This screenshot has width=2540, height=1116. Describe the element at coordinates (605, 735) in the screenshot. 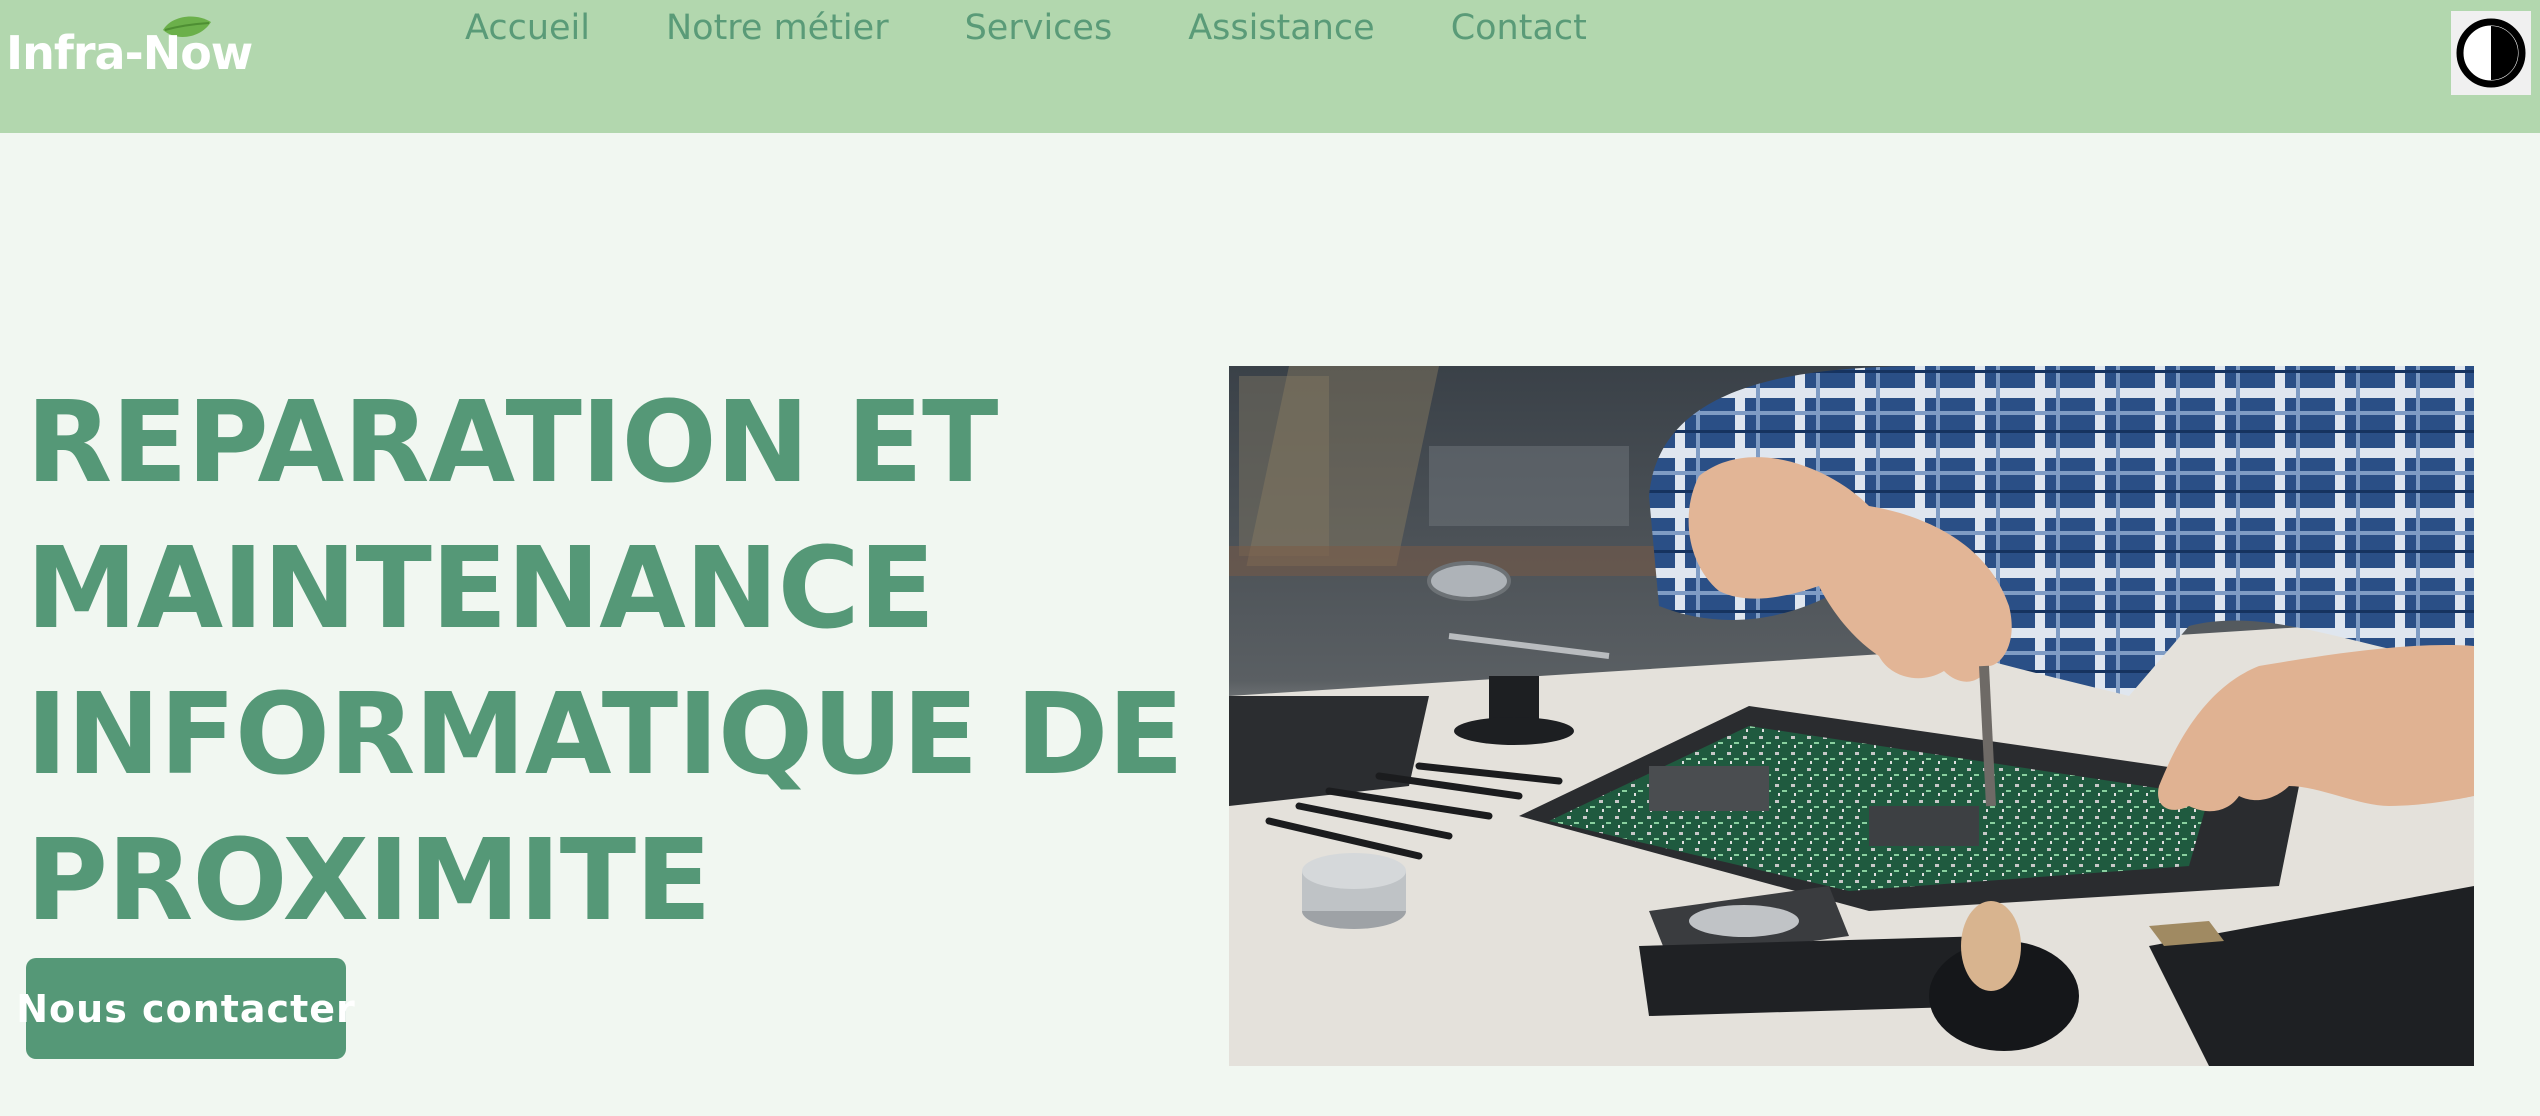

I see `hero-title-line: INFORMATIQUE DE` at that location.